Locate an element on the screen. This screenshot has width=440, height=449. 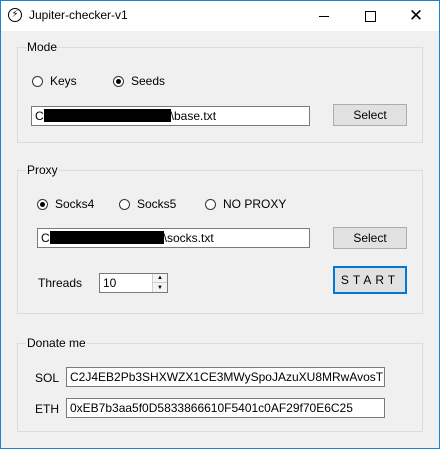
socks-path-prefix: C is located at coordinates (45, 238).